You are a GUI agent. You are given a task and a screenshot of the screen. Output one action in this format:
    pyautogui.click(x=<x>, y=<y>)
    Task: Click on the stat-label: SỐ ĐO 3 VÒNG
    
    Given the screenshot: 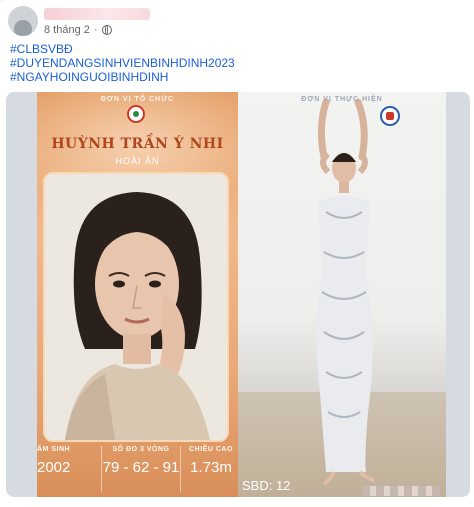 What is the action you would take?
    pyautogui.click(x=141, y=449)
    